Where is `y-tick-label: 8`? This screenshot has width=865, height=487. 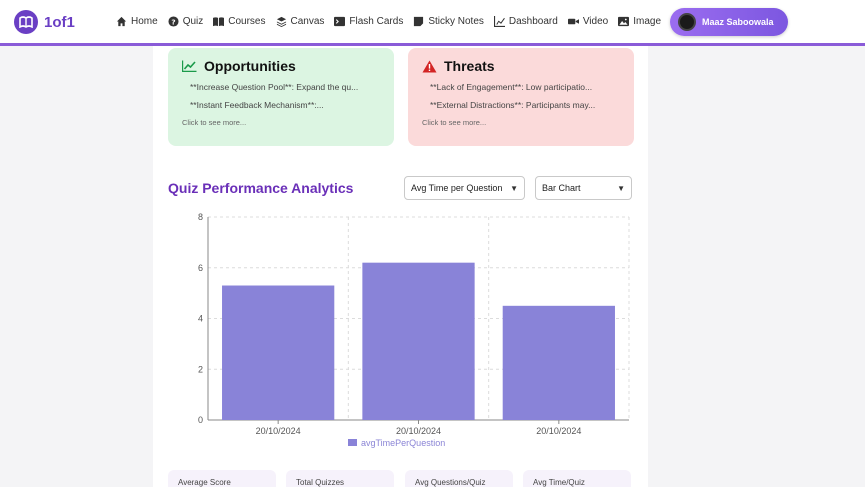 y-tick-label: 8 is located at coordinates (200, 217).